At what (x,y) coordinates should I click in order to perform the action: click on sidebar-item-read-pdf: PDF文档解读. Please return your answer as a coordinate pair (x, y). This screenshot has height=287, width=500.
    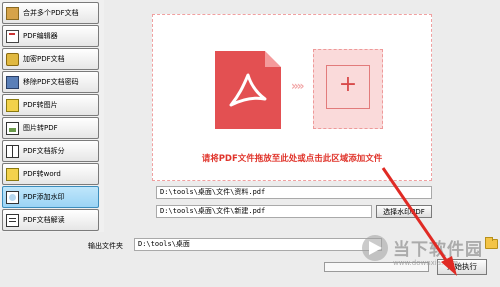
    Looking at the image, I should click on (50, 220).